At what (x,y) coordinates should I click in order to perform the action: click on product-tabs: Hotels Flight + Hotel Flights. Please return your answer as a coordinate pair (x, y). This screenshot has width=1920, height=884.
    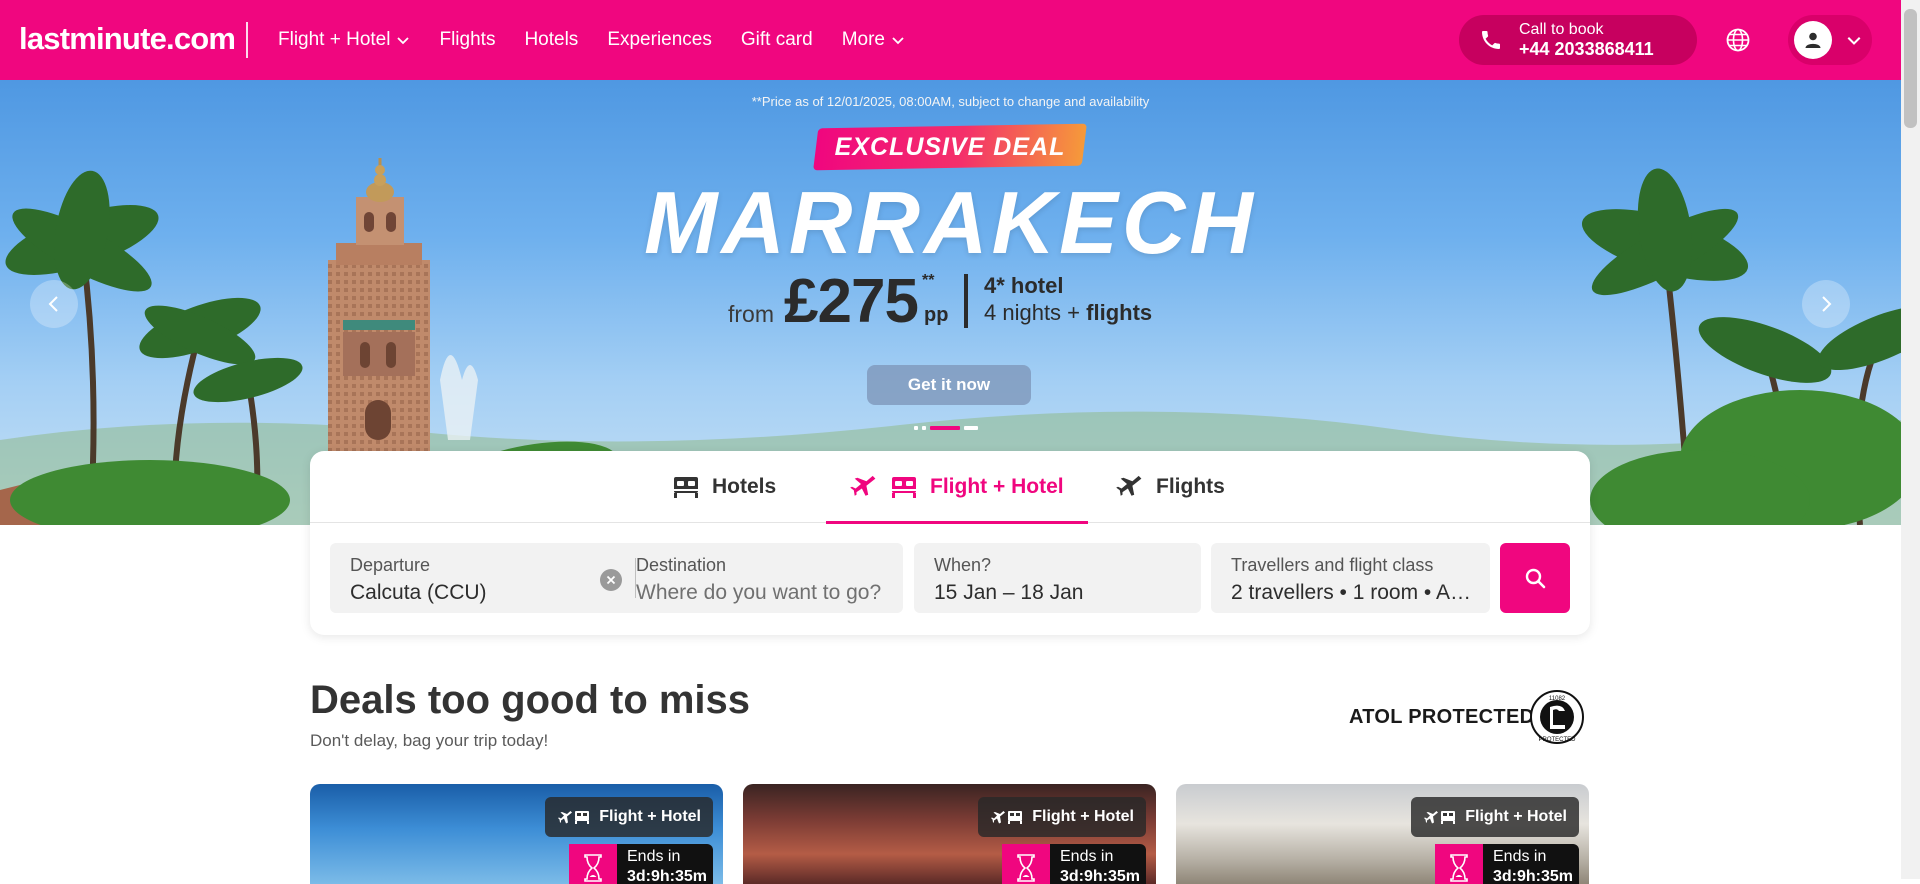
    Looking at the image, I should click on (950, 487).